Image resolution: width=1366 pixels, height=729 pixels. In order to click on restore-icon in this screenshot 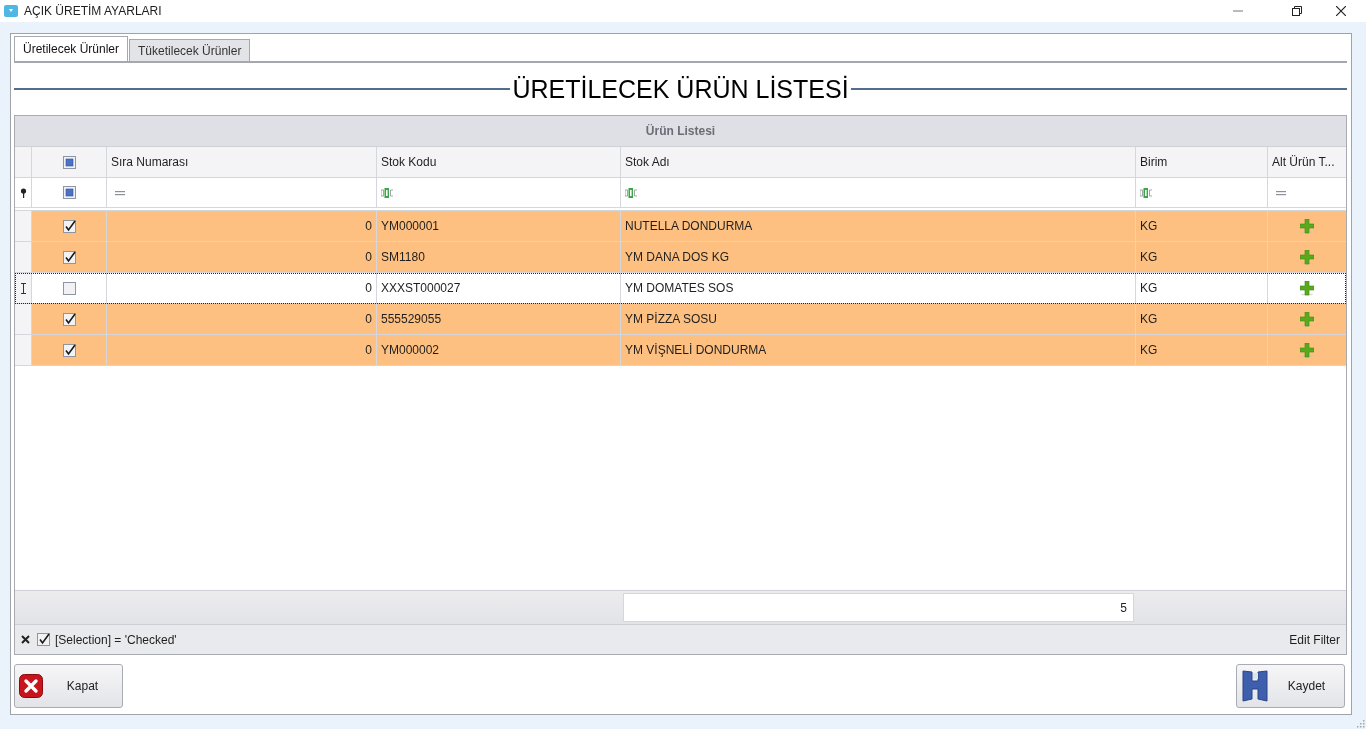, I will do `click(1297, 11)`.